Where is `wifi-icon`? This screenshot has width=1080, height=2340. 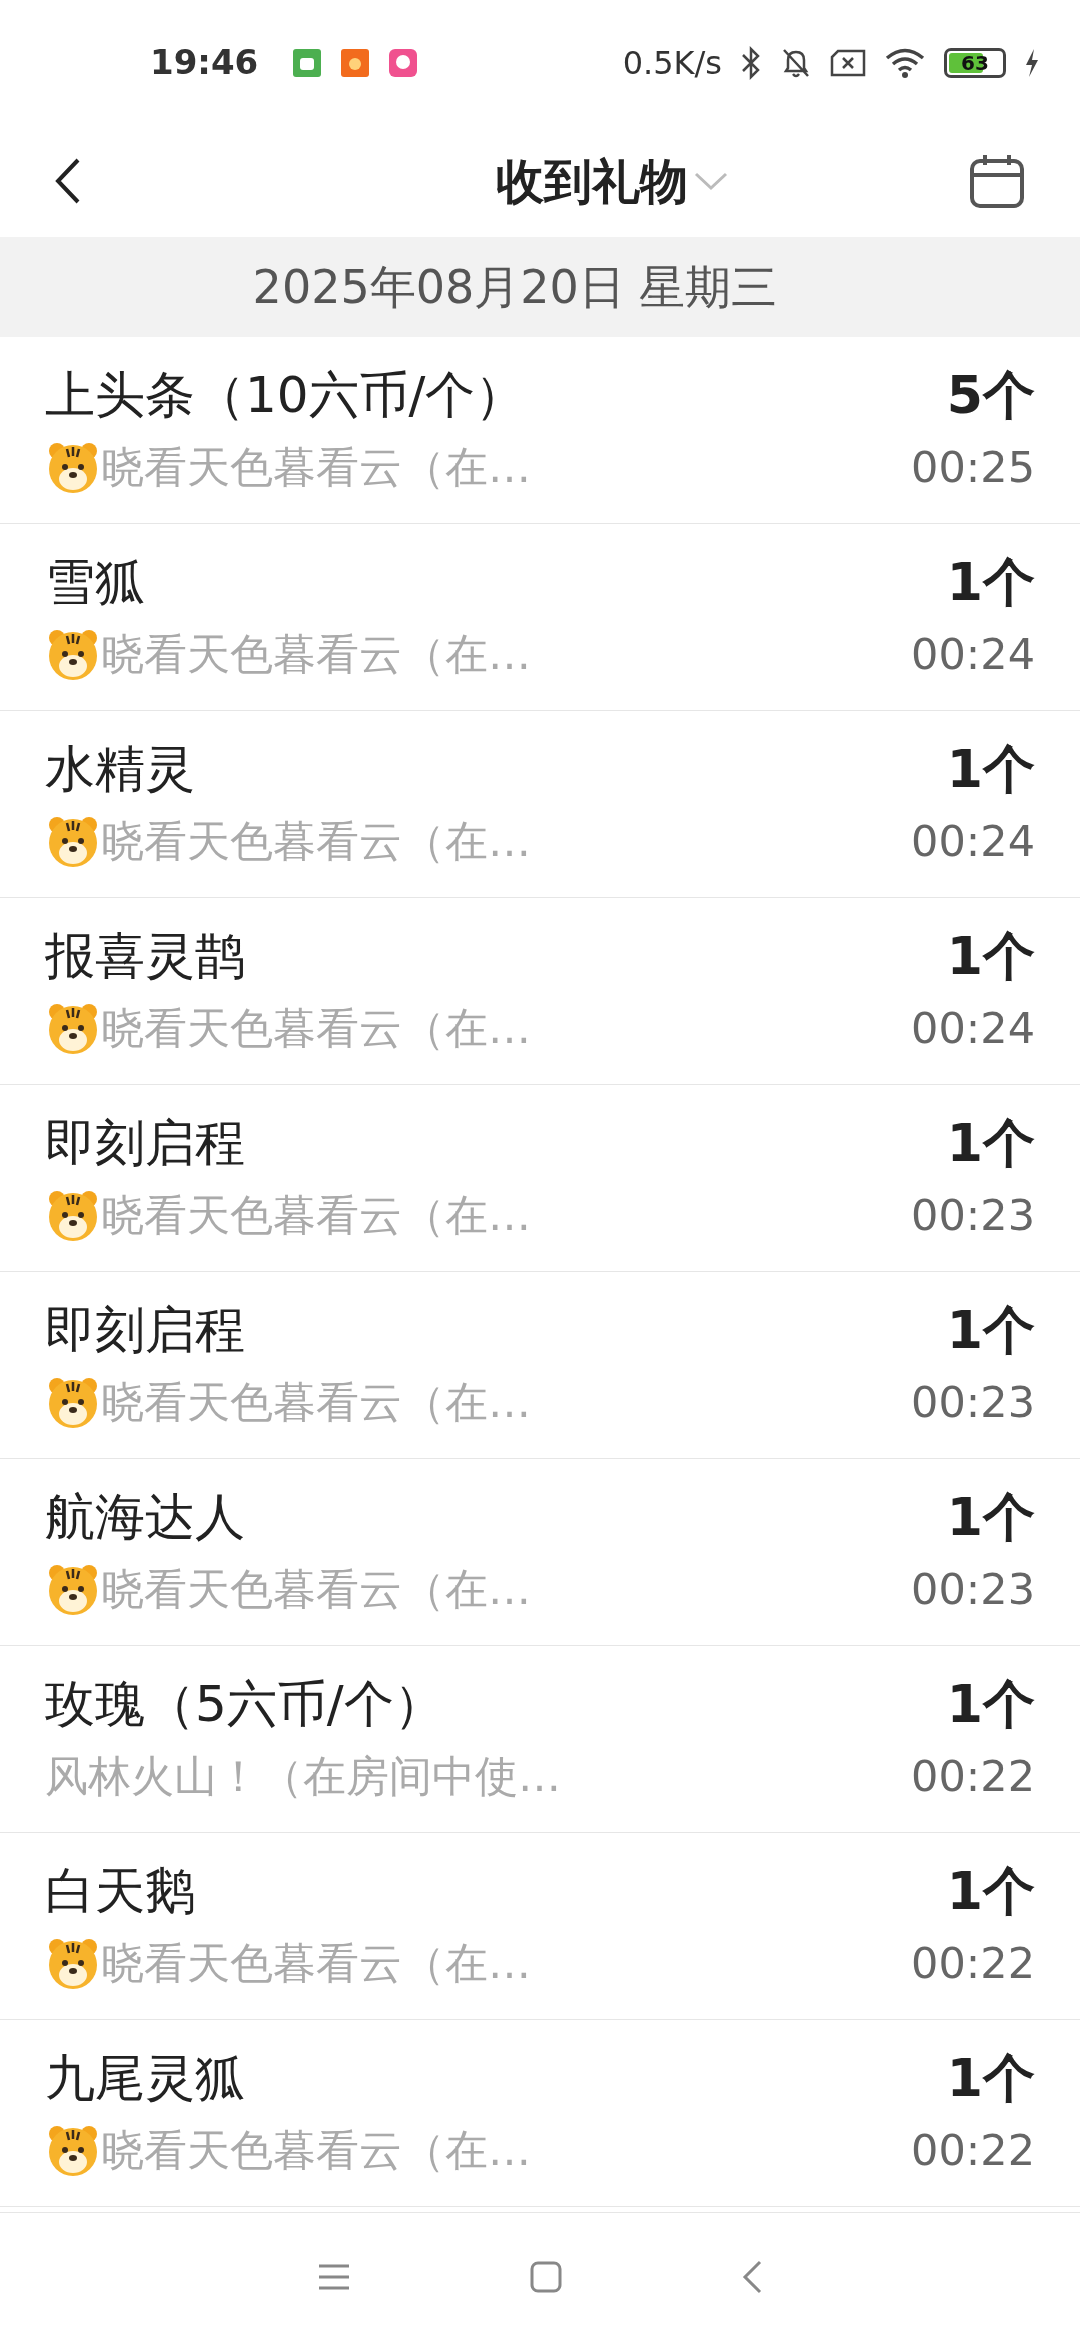 wifi-icon is located at coordinates (905, 62).